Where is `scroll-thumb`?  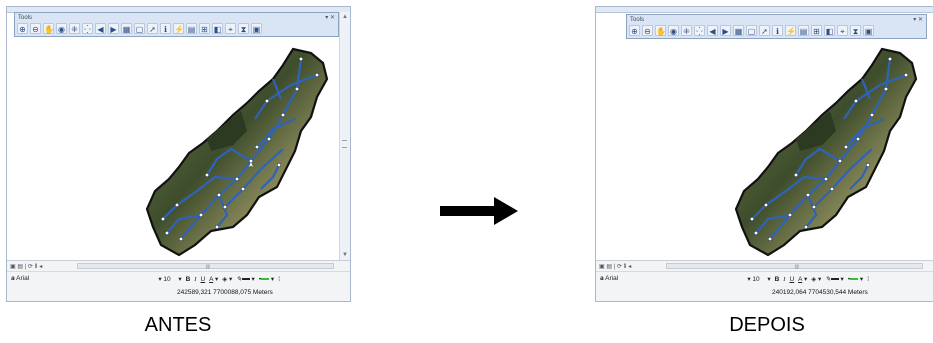 scroll-thumb is located at coordinates (344, 144).